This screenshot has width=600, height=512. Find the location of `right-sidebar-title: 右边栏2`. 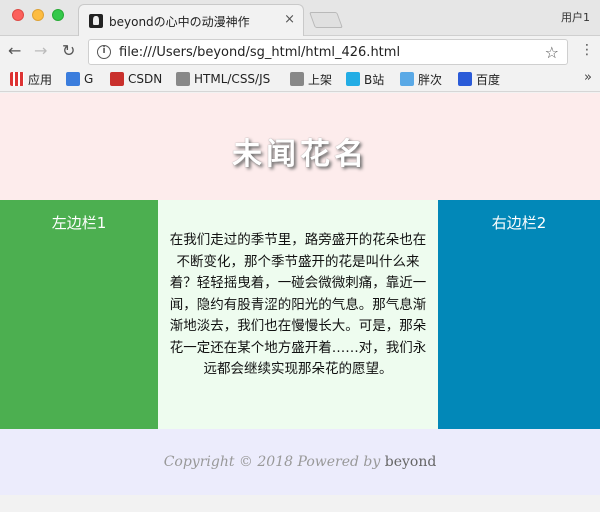

right-sidebar-title: 右边栏2 is located at coordinates (519, 223).